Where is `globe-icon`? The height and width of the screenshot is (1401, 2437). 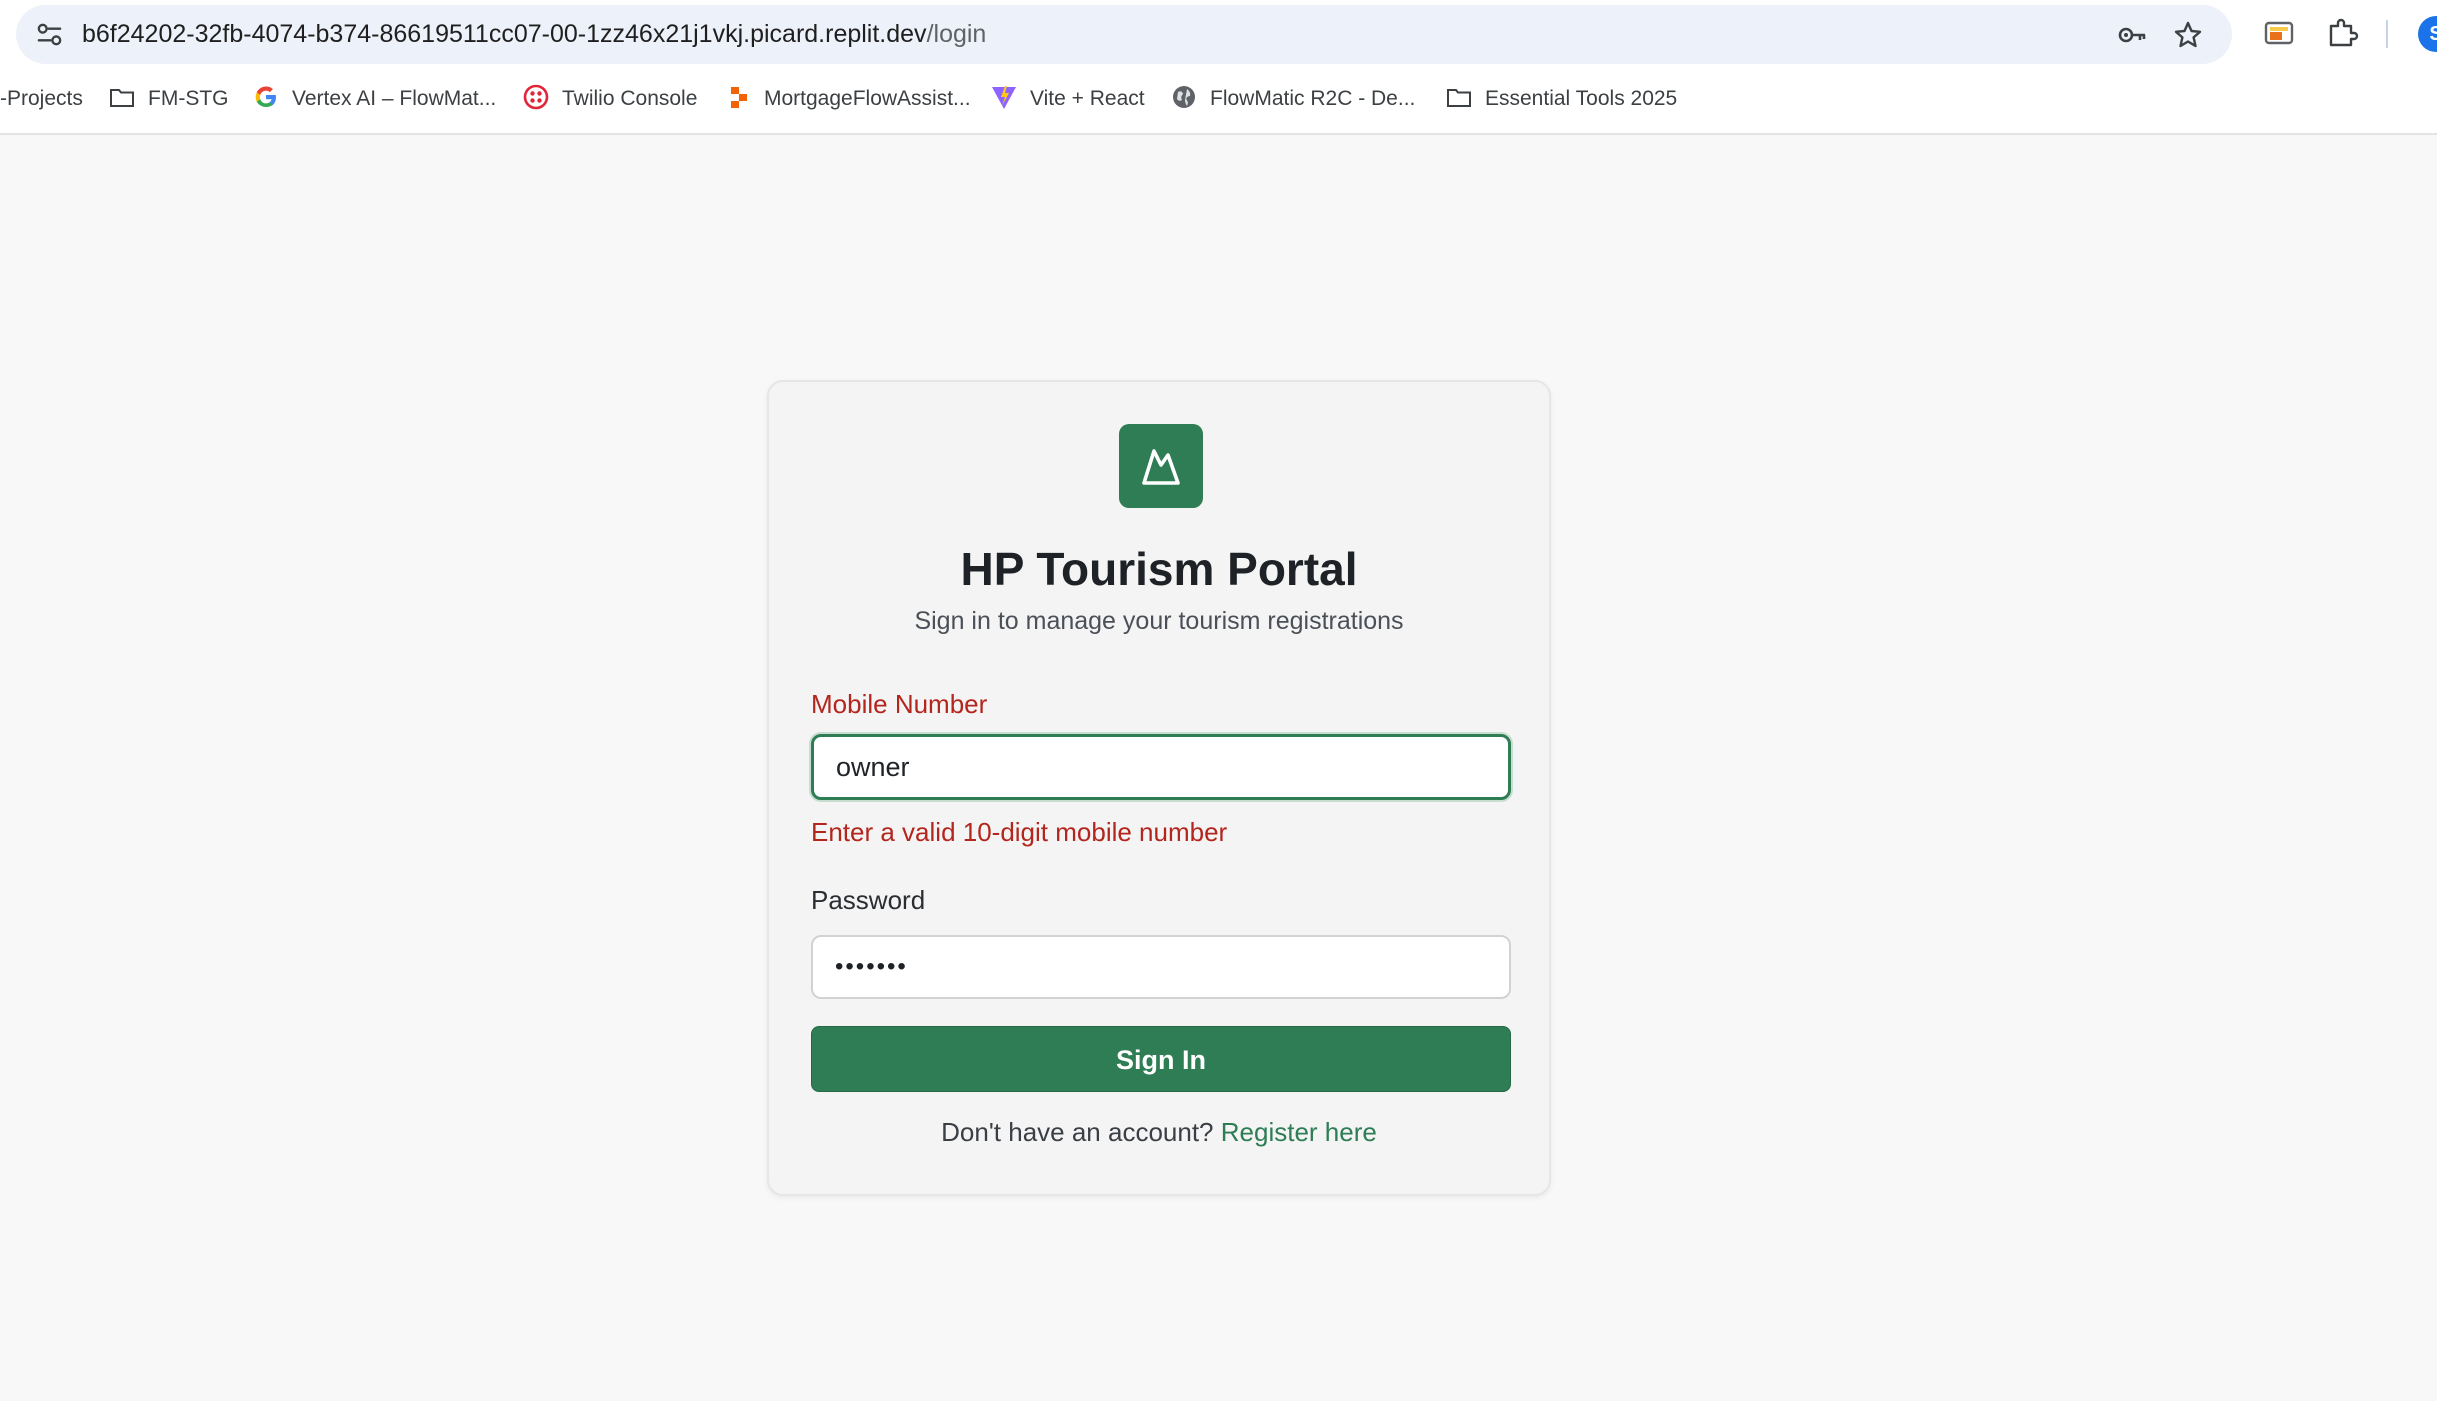
globe-icon is located at coordinates (1184, 97).